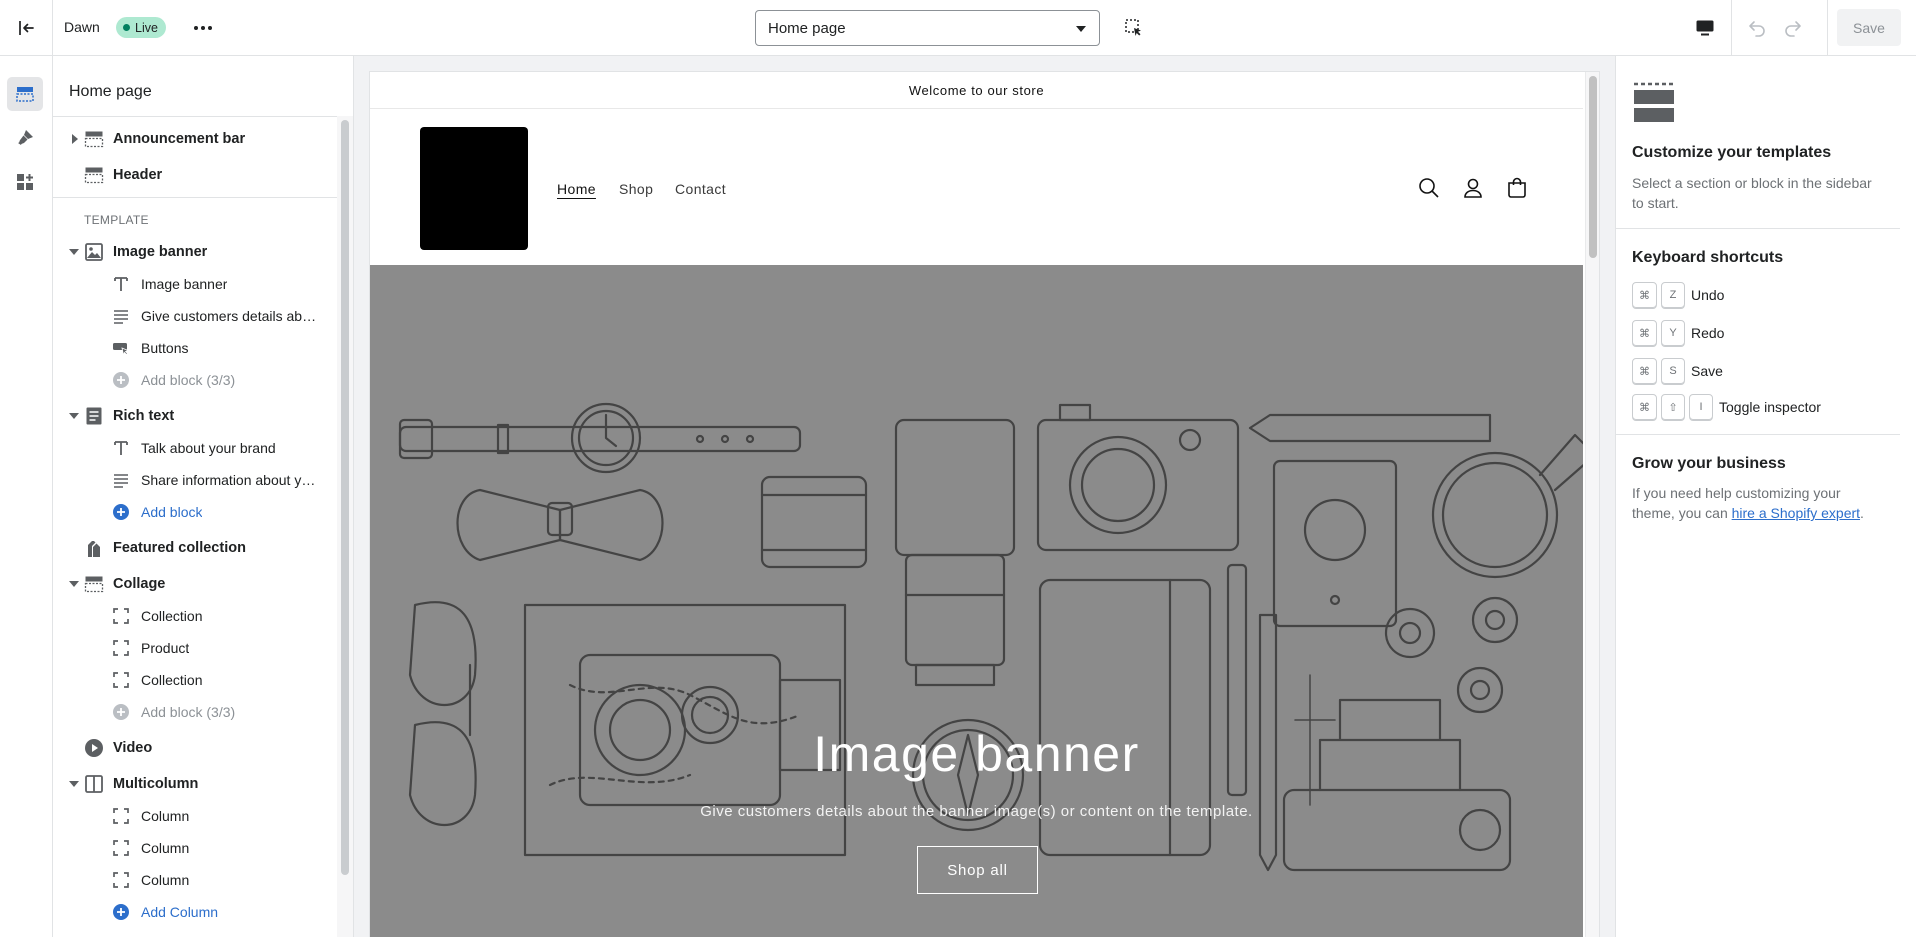 Image resolution: width=1916 pixels, height=937 pixels. What do you see at coordinates (121, 912) in the screenshot?
I see `add-circle-icon` at bounding box center [121, 912].